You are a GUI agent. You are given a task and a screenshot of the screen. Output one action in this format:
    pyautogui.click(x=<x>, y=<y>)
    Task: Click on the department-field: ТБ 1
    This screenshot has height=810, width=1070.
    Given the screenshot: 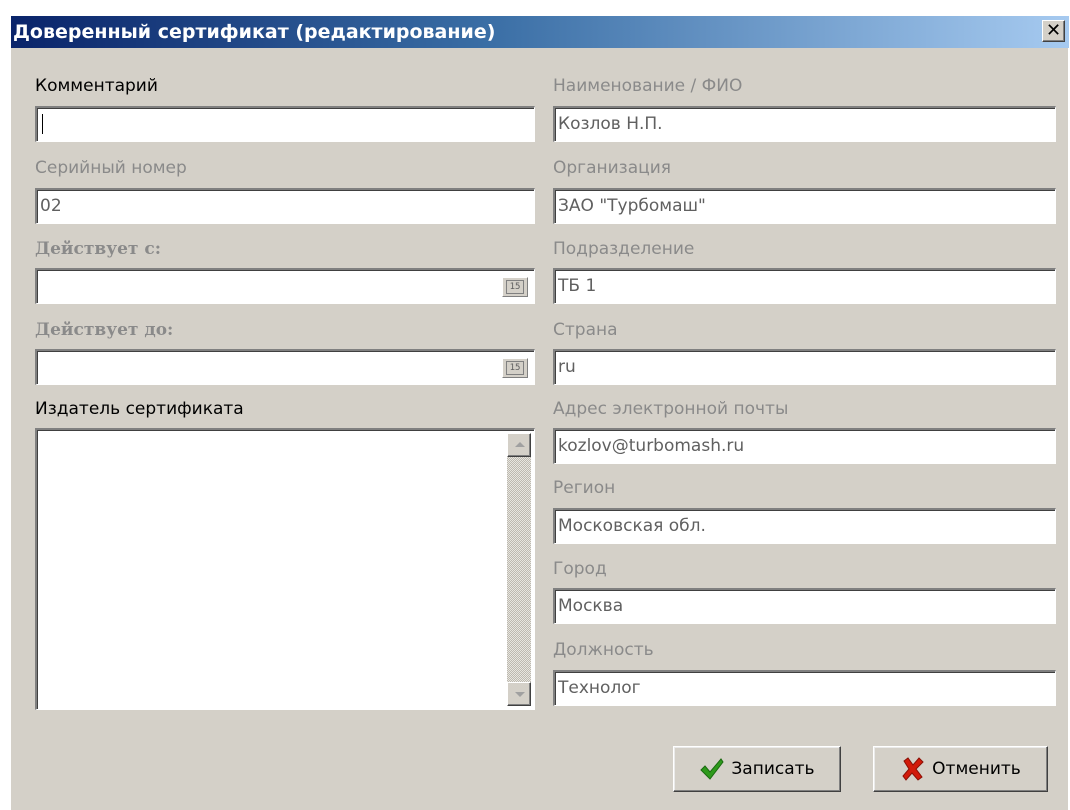 What is the action you would take?
    pyautogui.click(x=804, y=286)
    